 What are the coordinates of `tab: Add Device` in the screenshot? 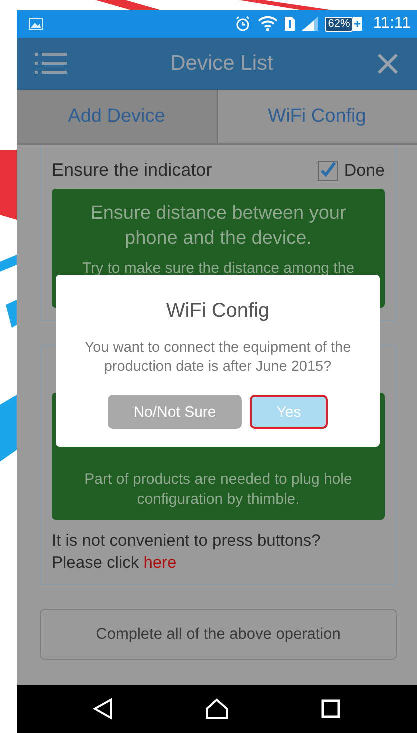 It's located at (117, 116).